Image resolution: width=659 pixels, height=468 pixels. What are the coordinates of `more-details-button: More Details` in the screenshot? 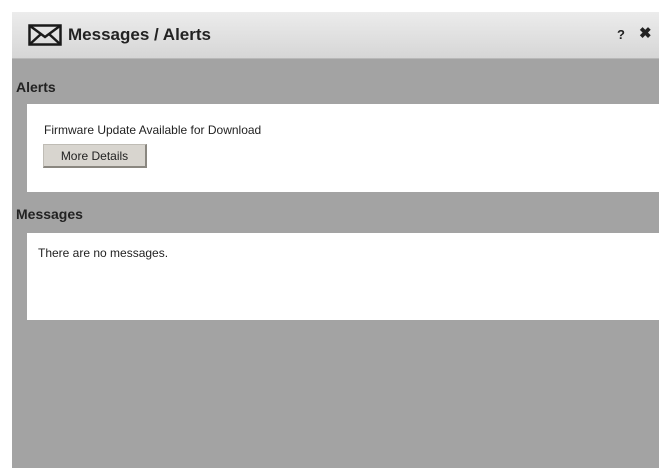 It's located at (95, 156).